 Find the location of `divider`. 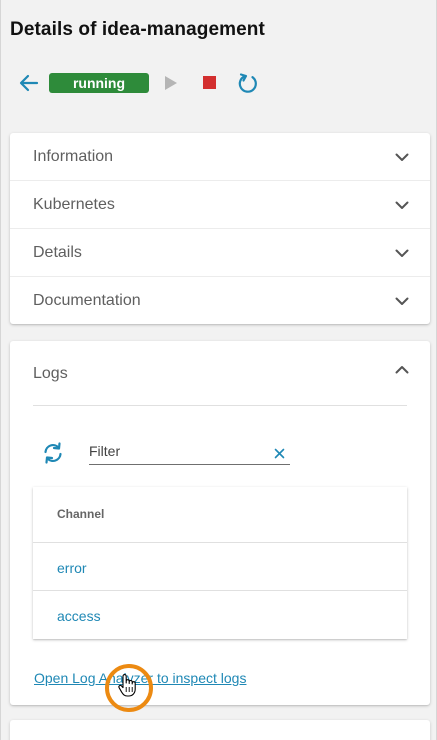

divider is located at coordinates (220, 405).